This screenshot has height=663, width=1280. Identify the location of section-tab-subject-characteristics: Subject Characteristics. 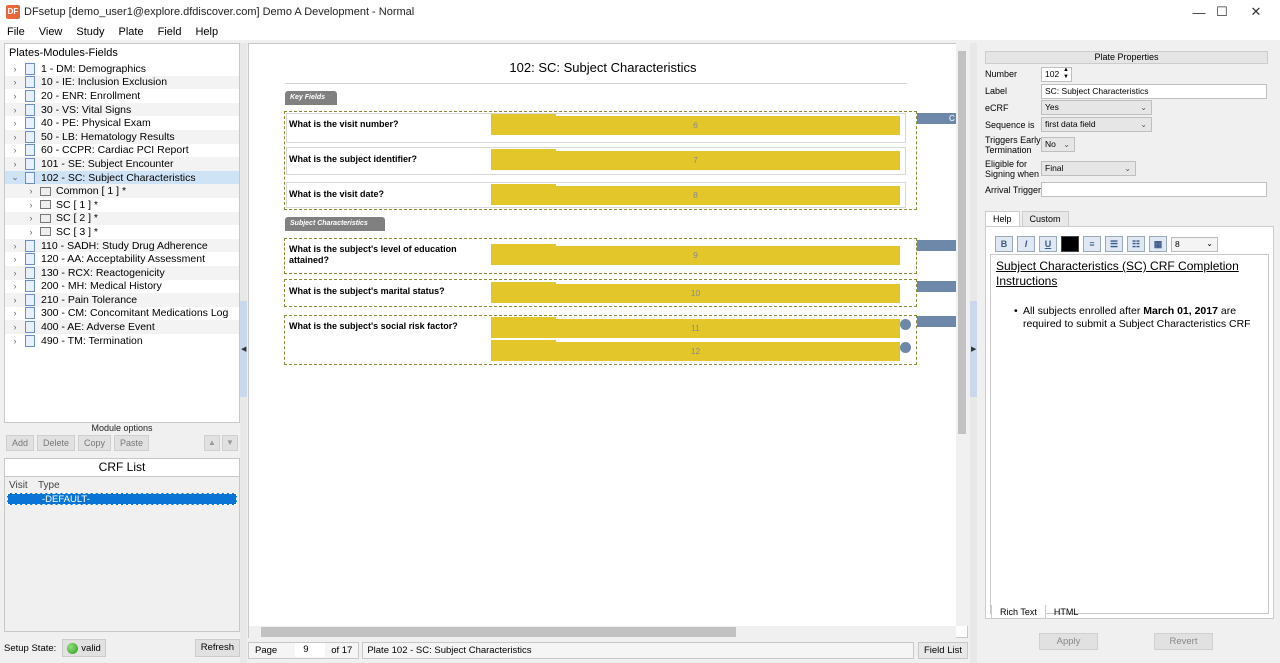
(335, 224).